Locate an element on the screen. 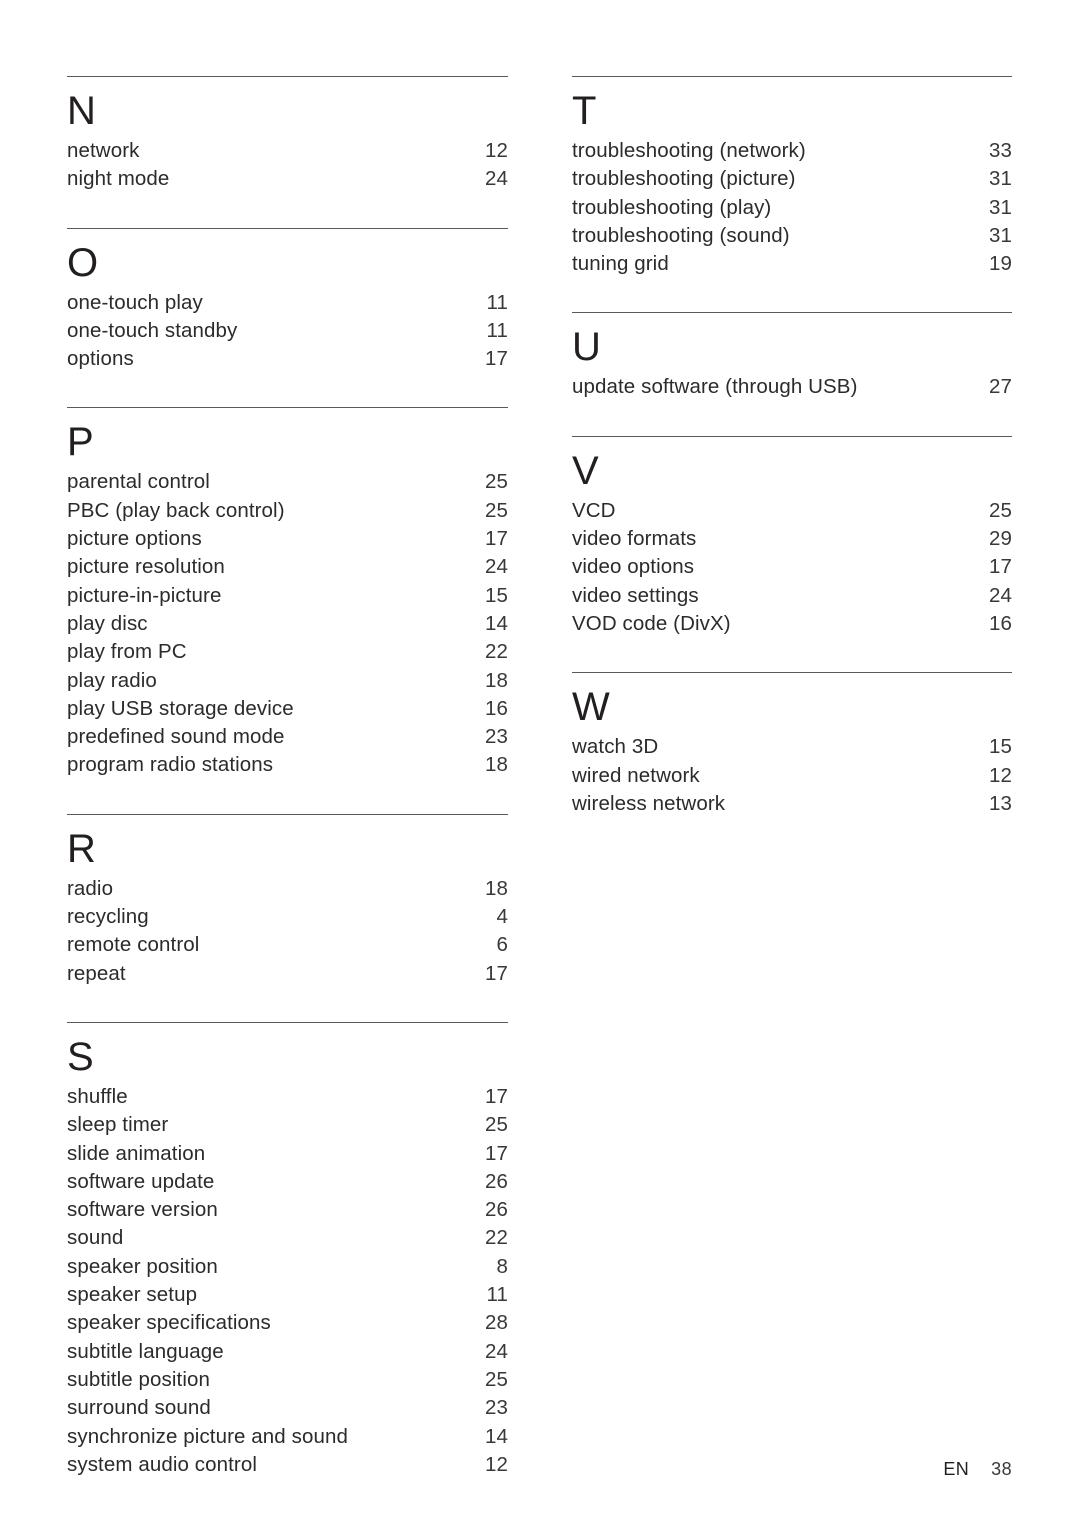 The width and height of the screenshot is (1080, 1527). footer-page-number: 38 is located at coordinates (1001, 1469).